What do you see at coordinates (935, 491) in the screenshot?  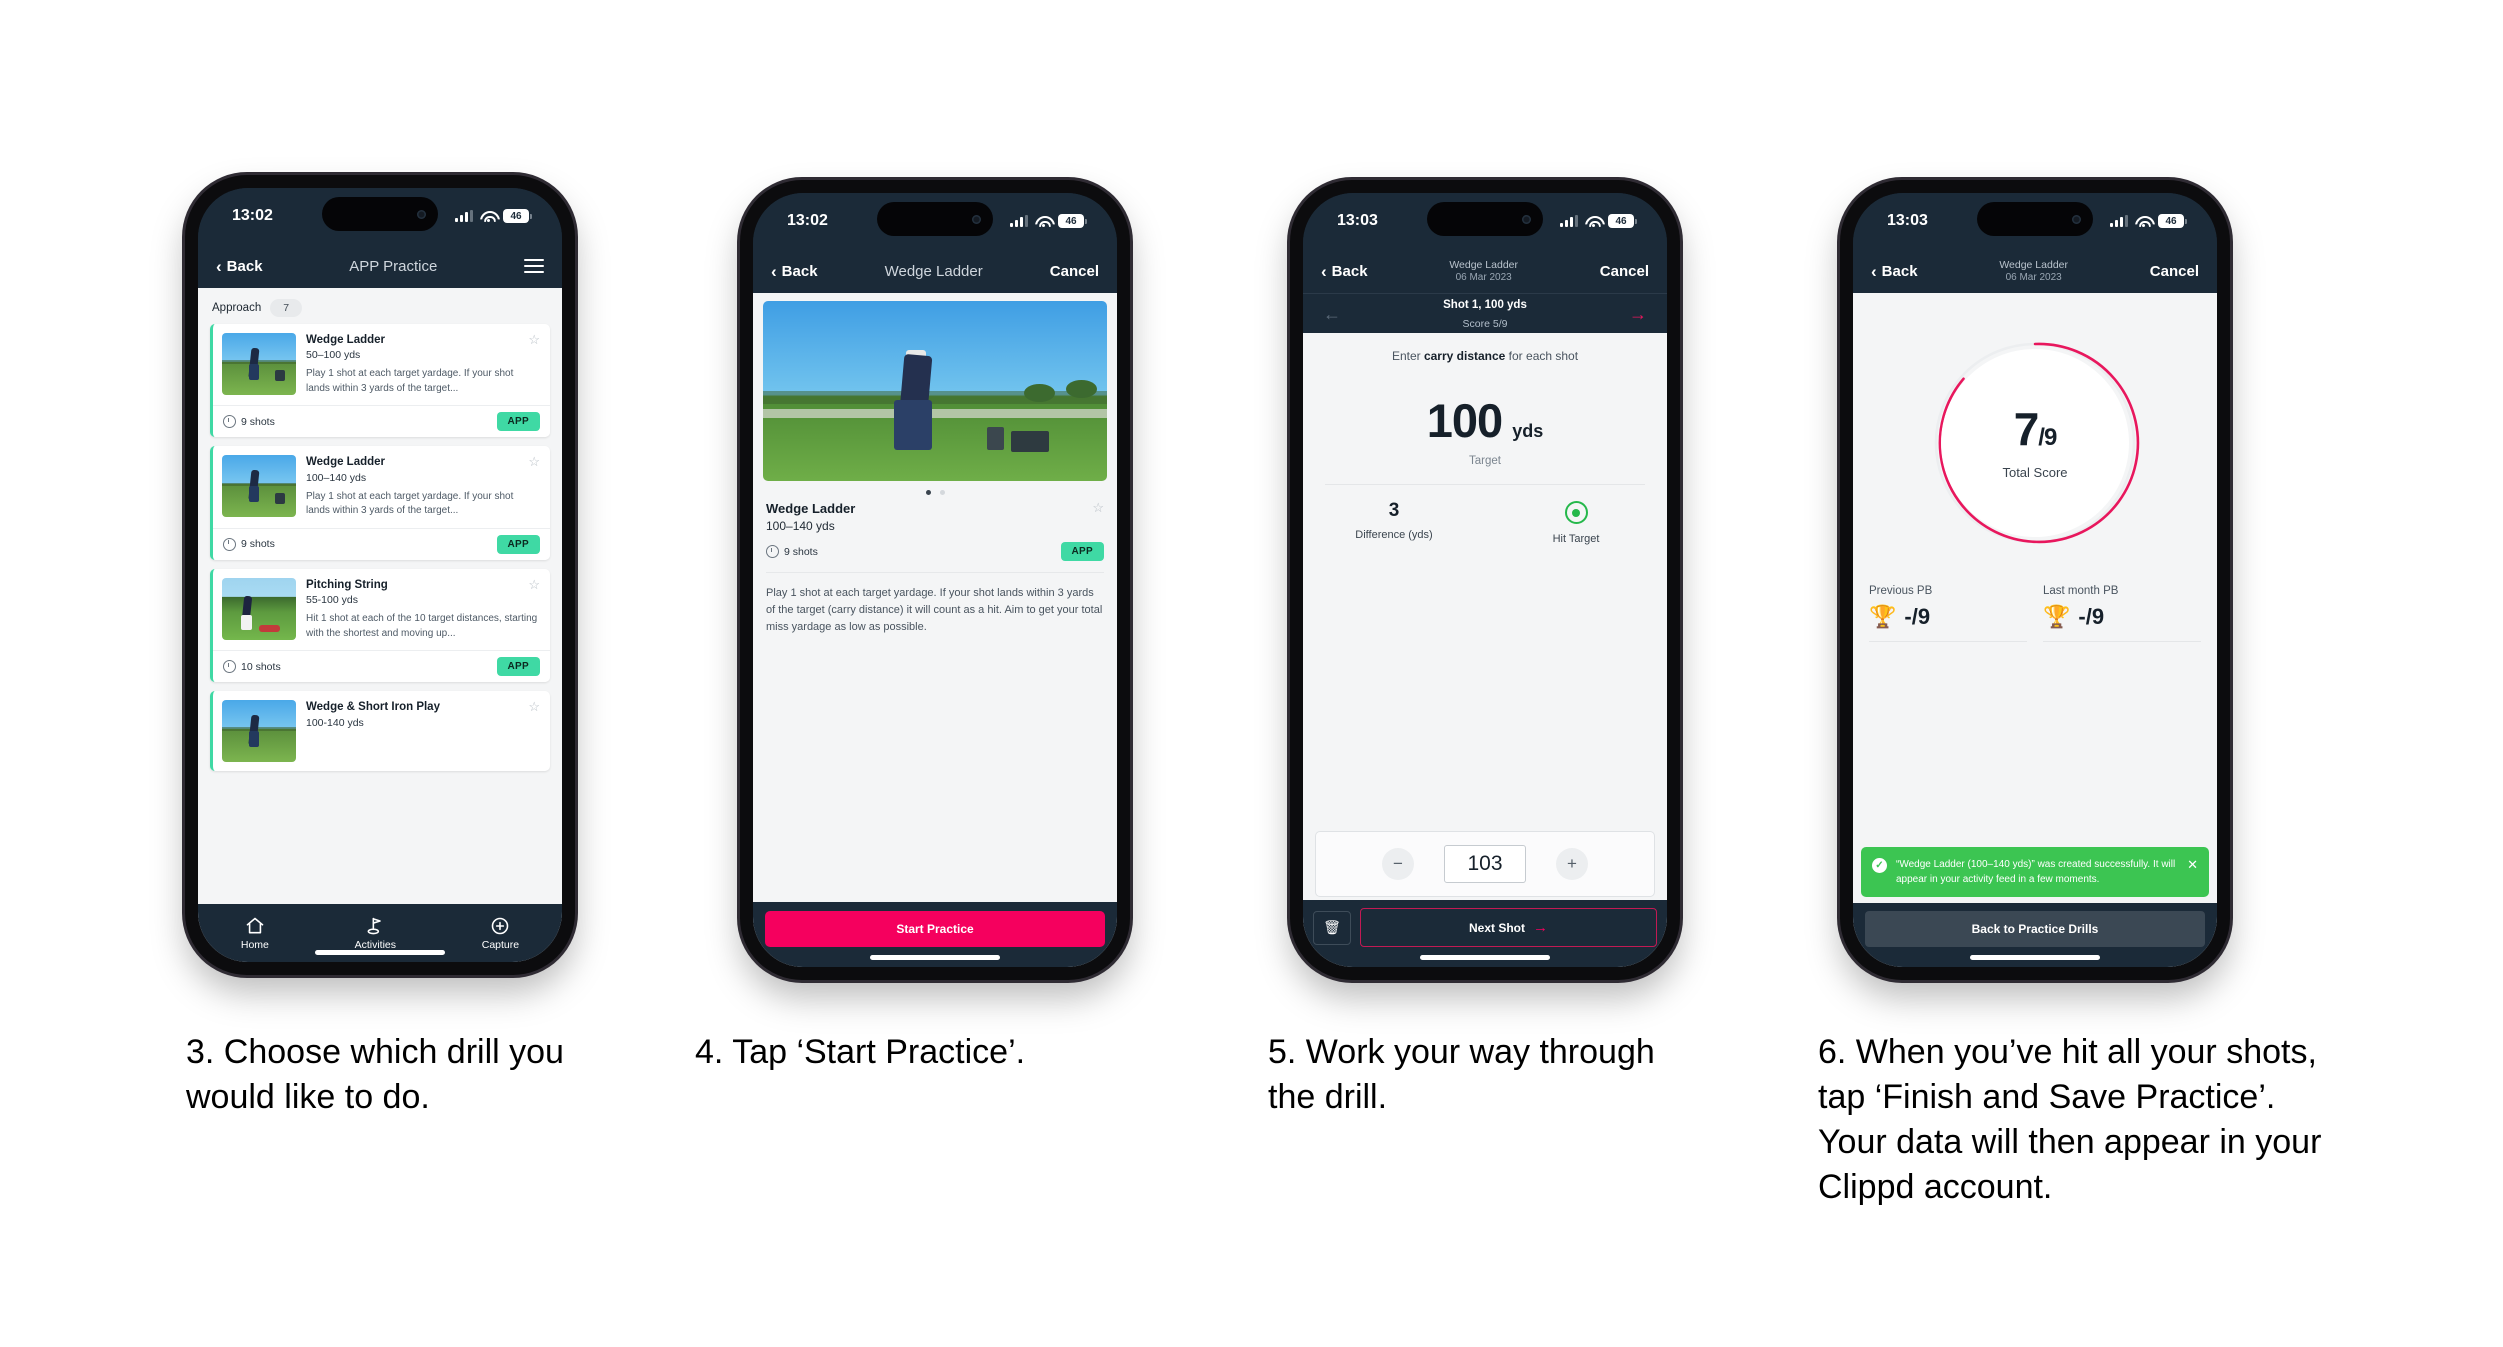 I see `carousel-dots` at bounding box center [935, 491].